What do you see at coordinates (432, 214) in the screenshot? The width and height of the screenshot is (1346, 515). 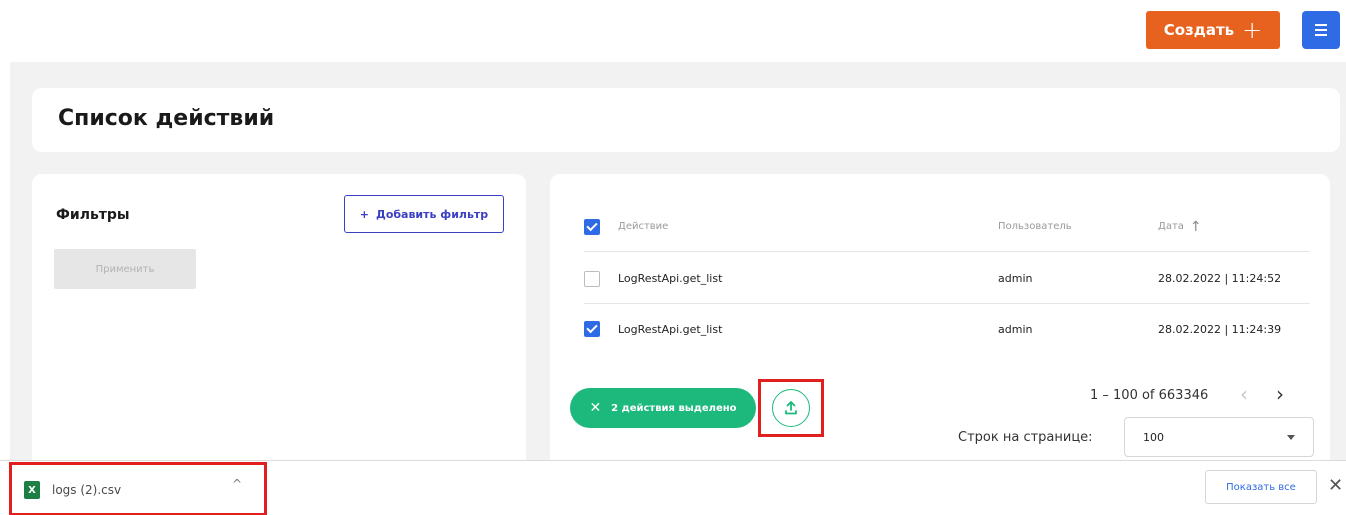 I see `add-filter-label: Добавить фильтр` at bounding box center [432, 214].